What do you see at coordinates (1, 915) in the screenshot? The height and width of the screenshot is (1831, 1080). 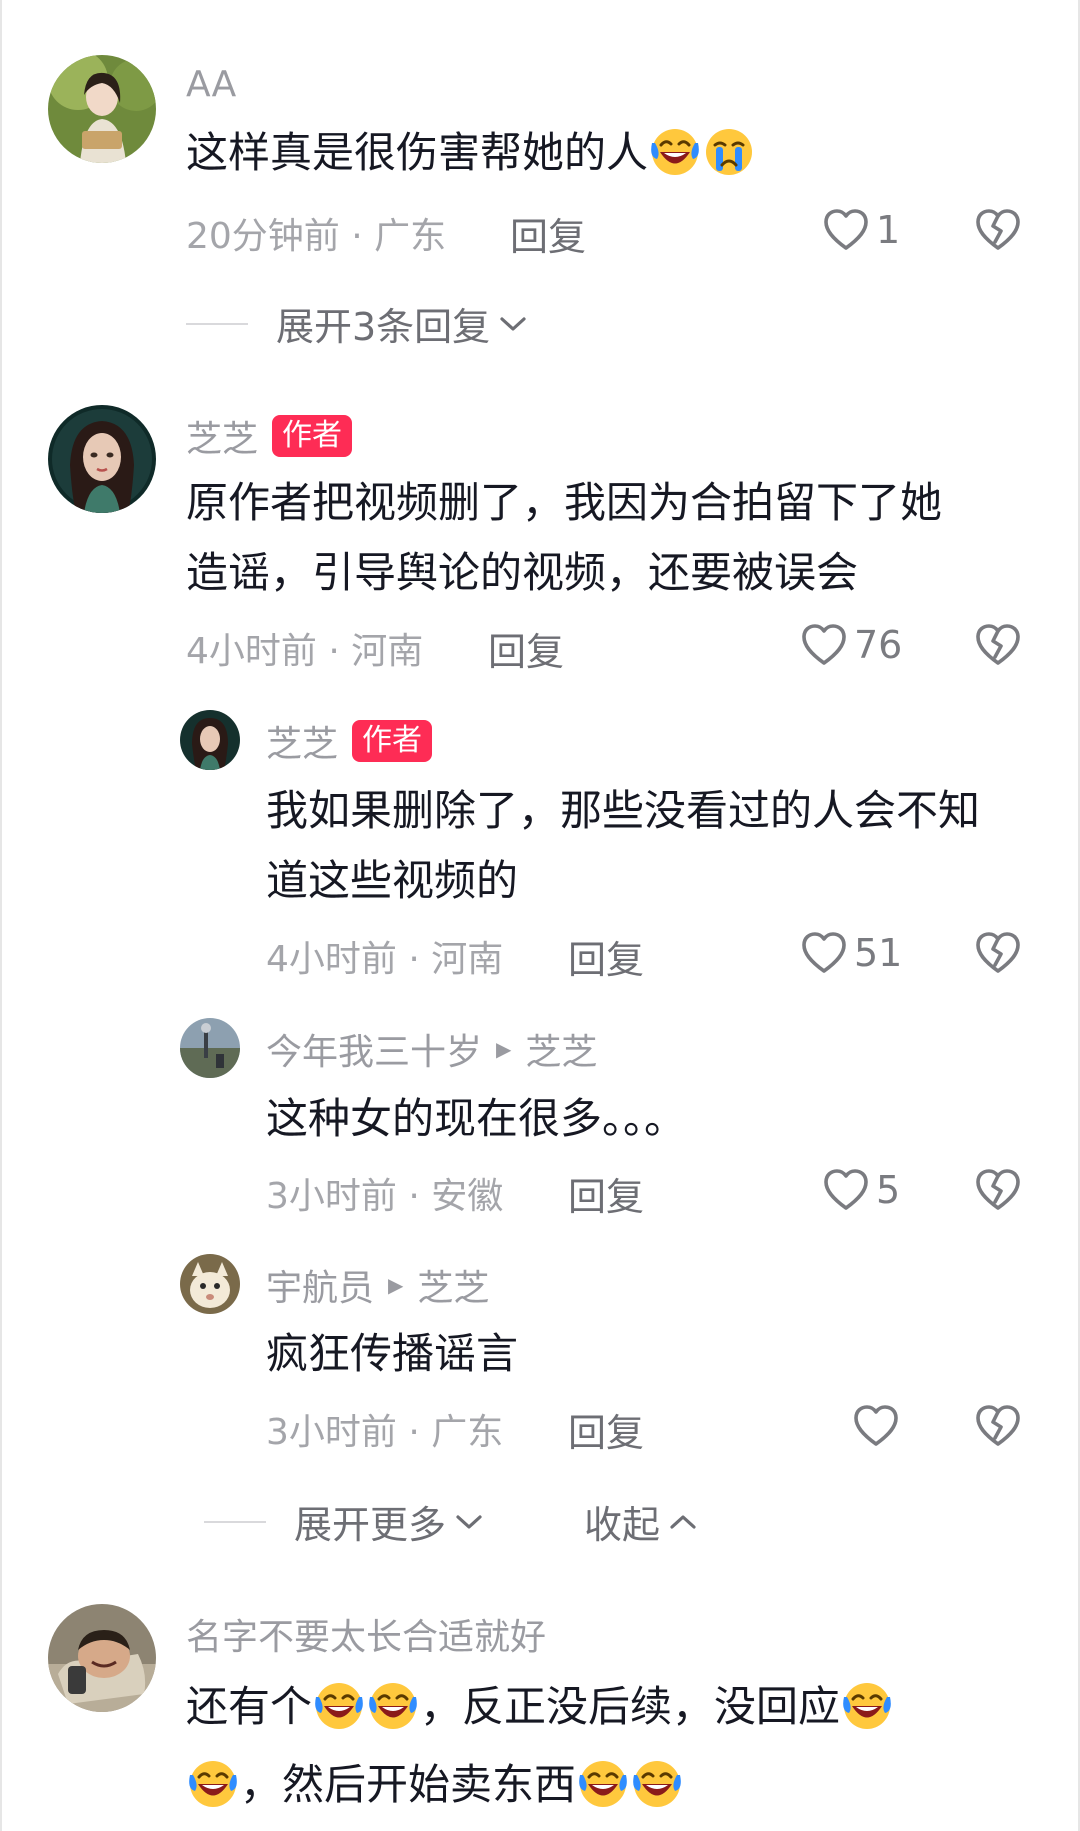 I see `frame-edge-left` at bounding box center [1, 915].